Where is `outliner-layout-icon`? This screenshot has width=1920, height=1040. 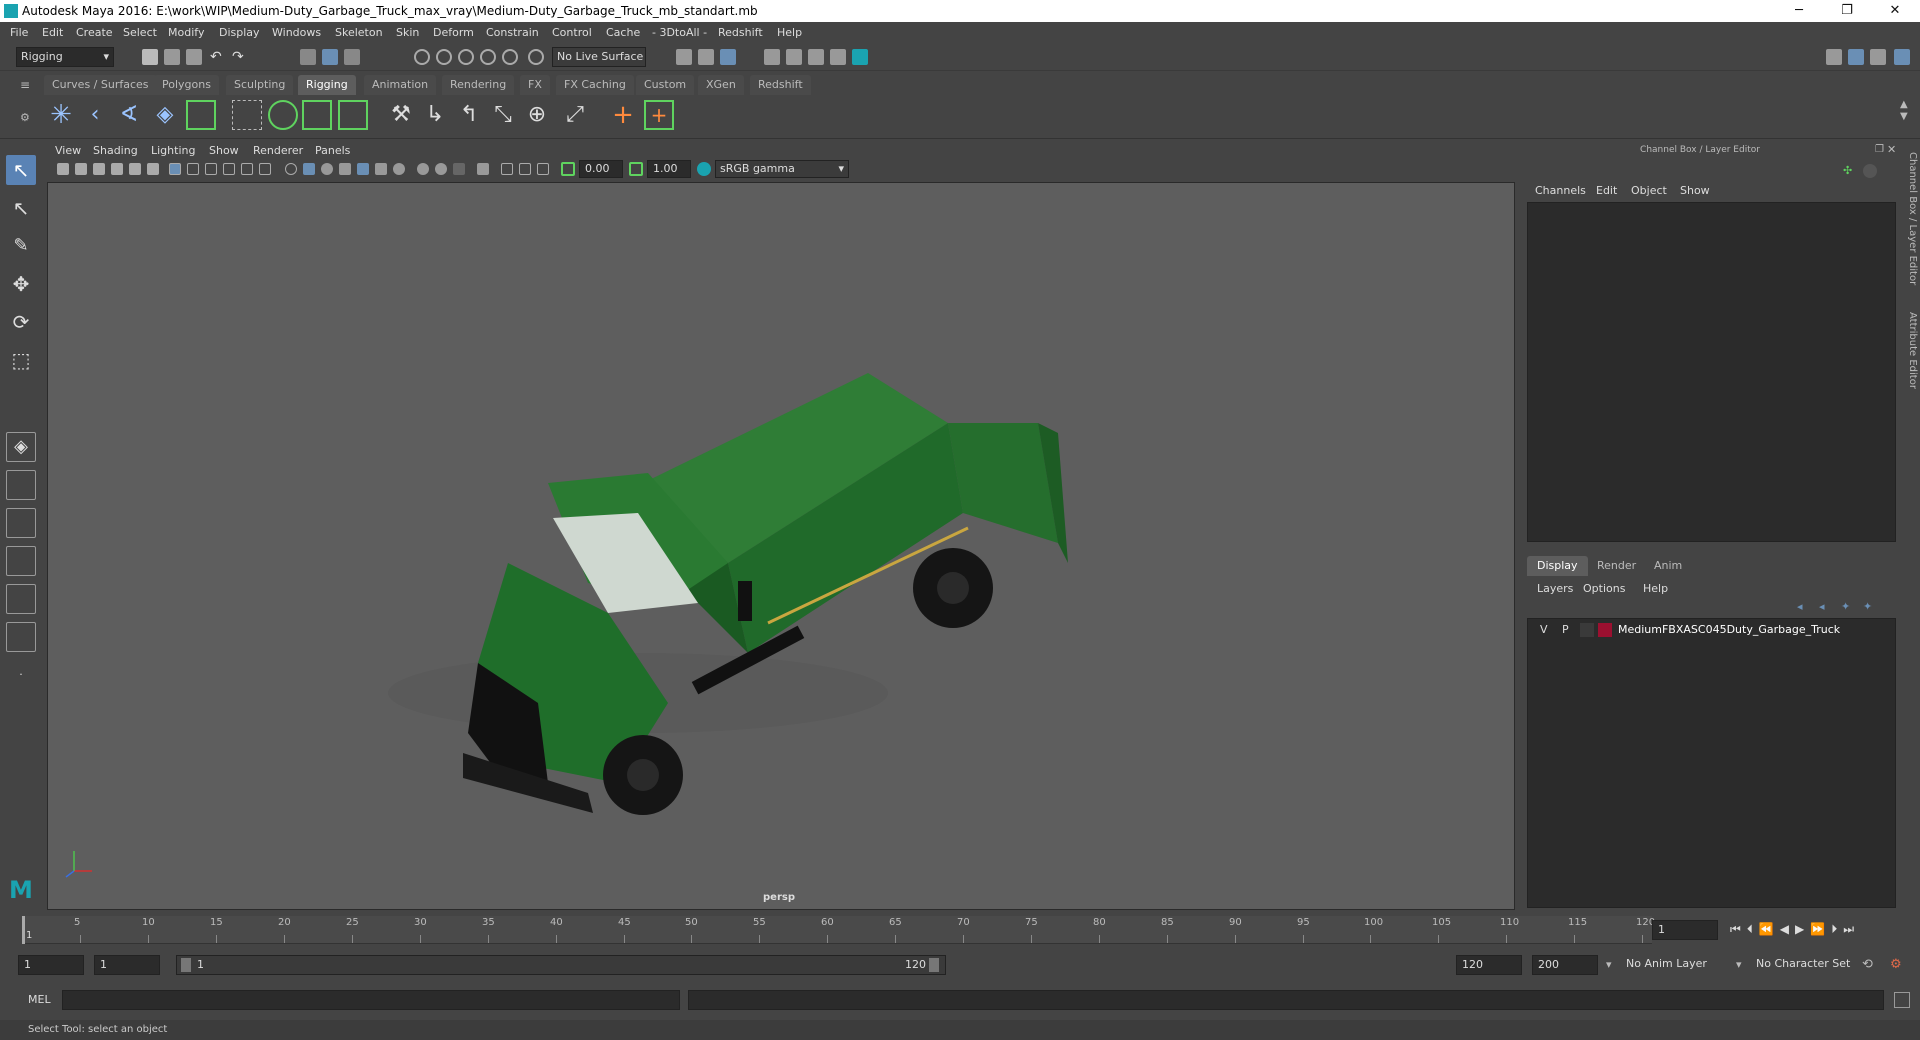 outliner-layout-icon is located at coordinates (21, 599).